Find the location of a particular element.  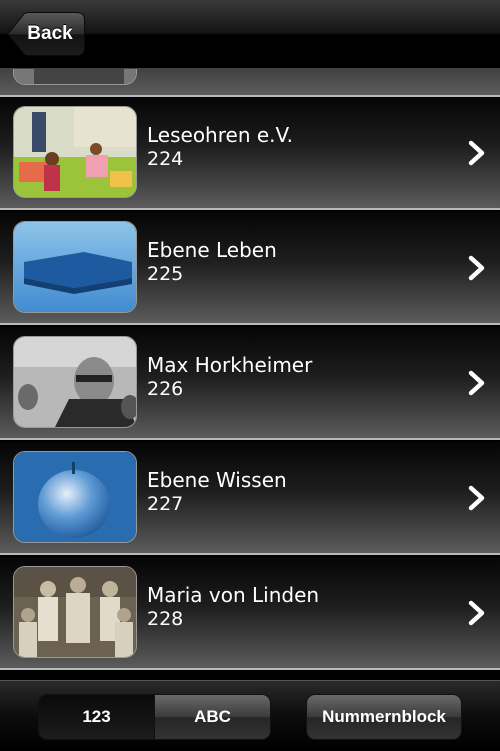

blue-puzzle-thumbnail is located at coordinates (75, 267).